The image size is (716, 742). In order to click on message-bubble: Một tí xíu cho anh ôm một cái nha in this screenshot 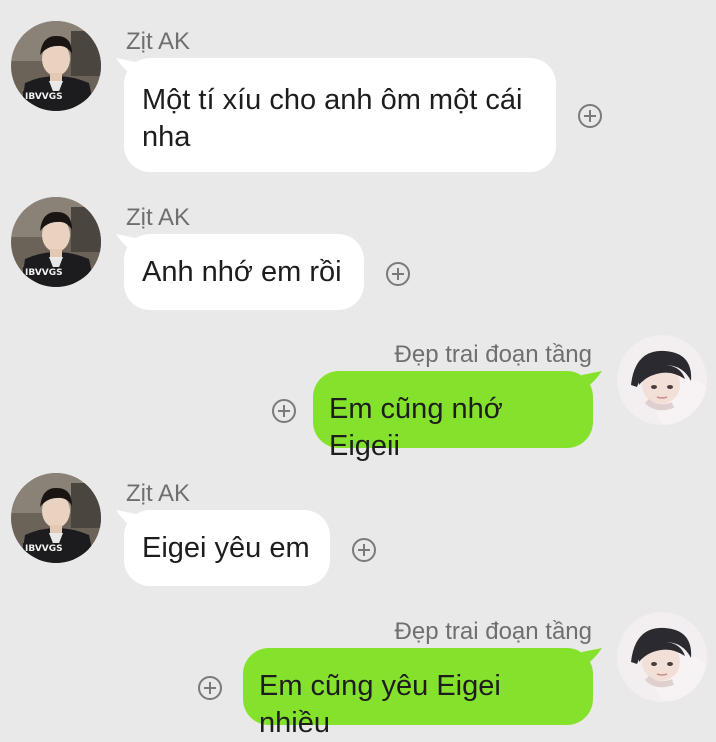, I will do `click(340, 115)`.